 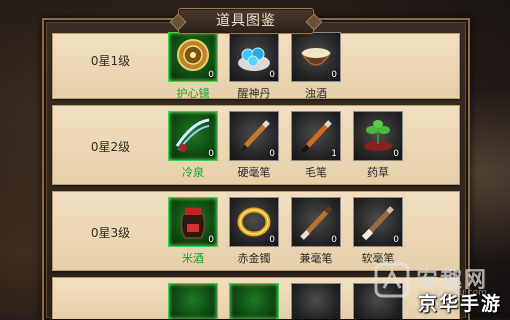 I want to click on item-slot-rhb: 0 软毫笔, so click(x=379, y=231).